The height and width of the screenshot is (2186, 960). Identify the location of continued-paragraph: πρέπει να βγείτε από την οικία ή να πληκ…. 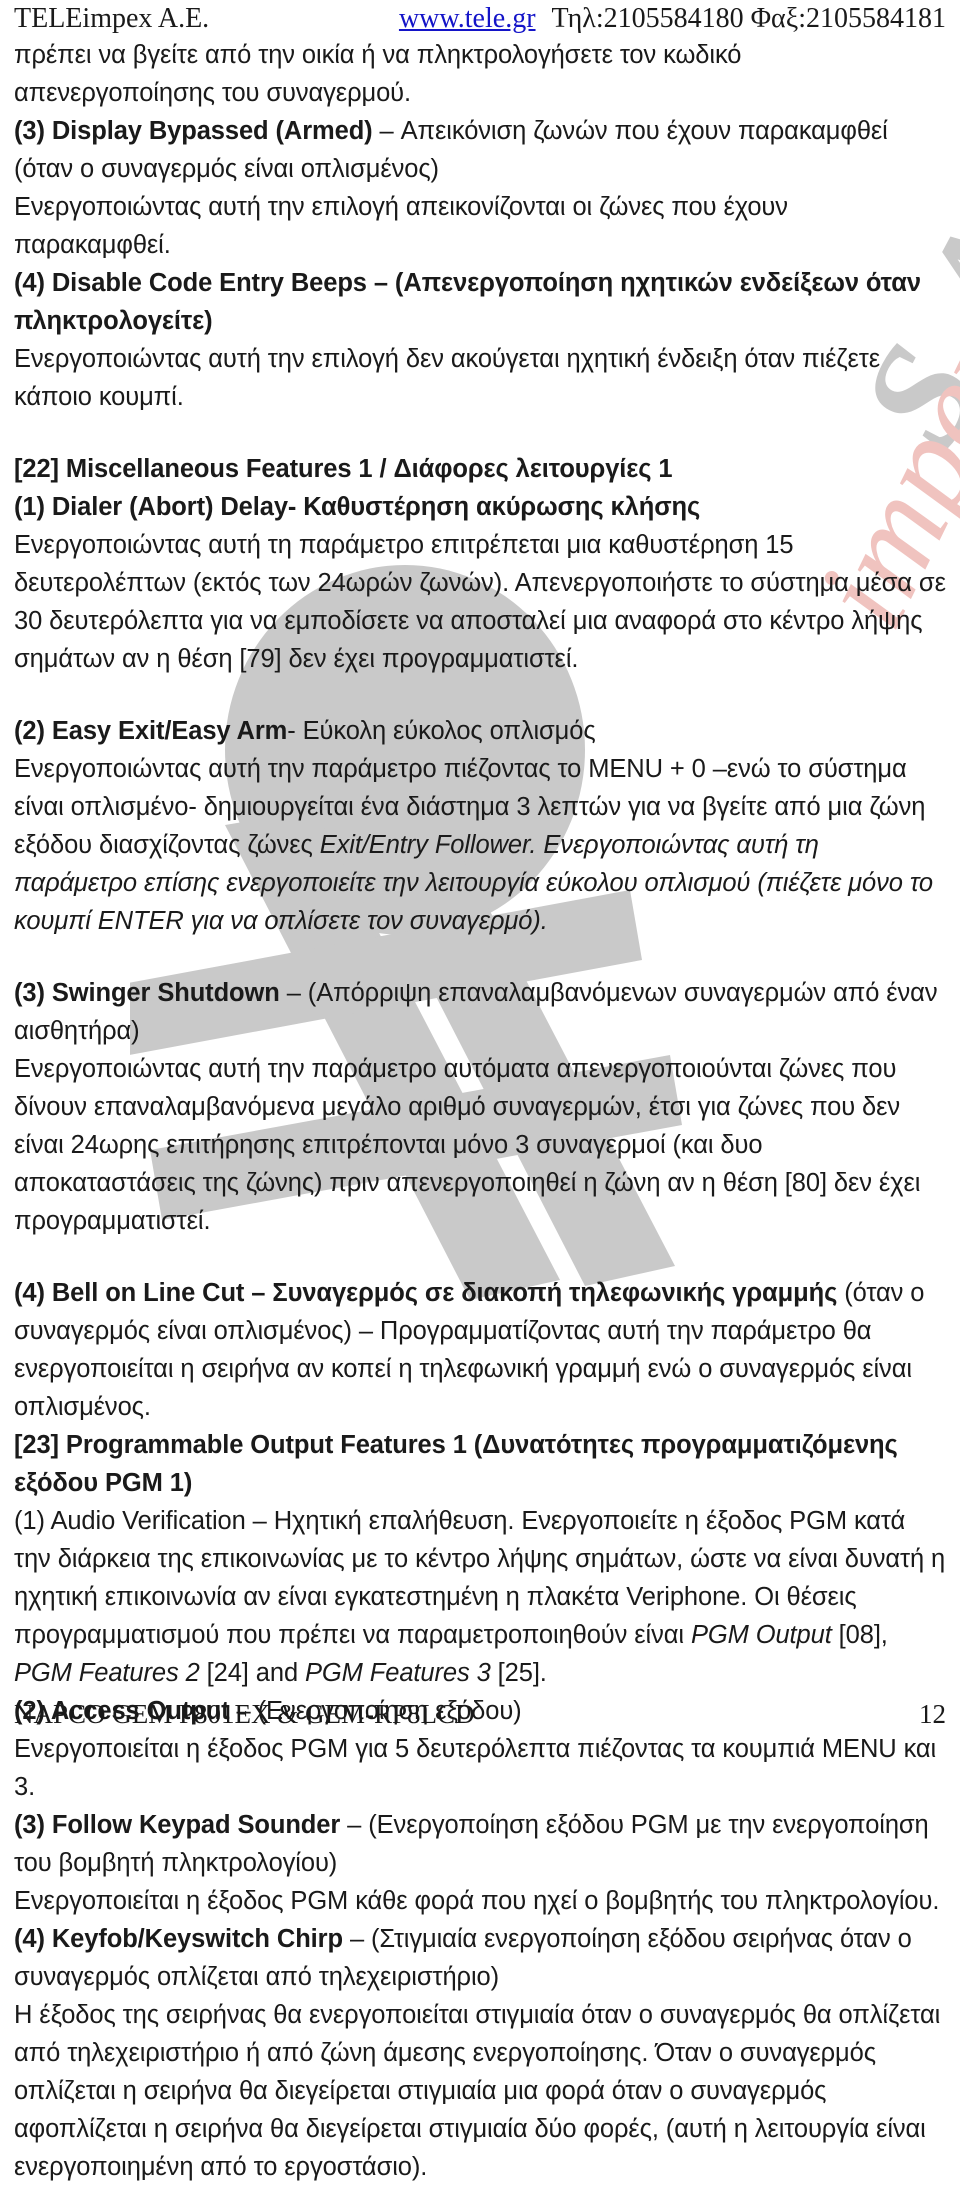
(378, 74).